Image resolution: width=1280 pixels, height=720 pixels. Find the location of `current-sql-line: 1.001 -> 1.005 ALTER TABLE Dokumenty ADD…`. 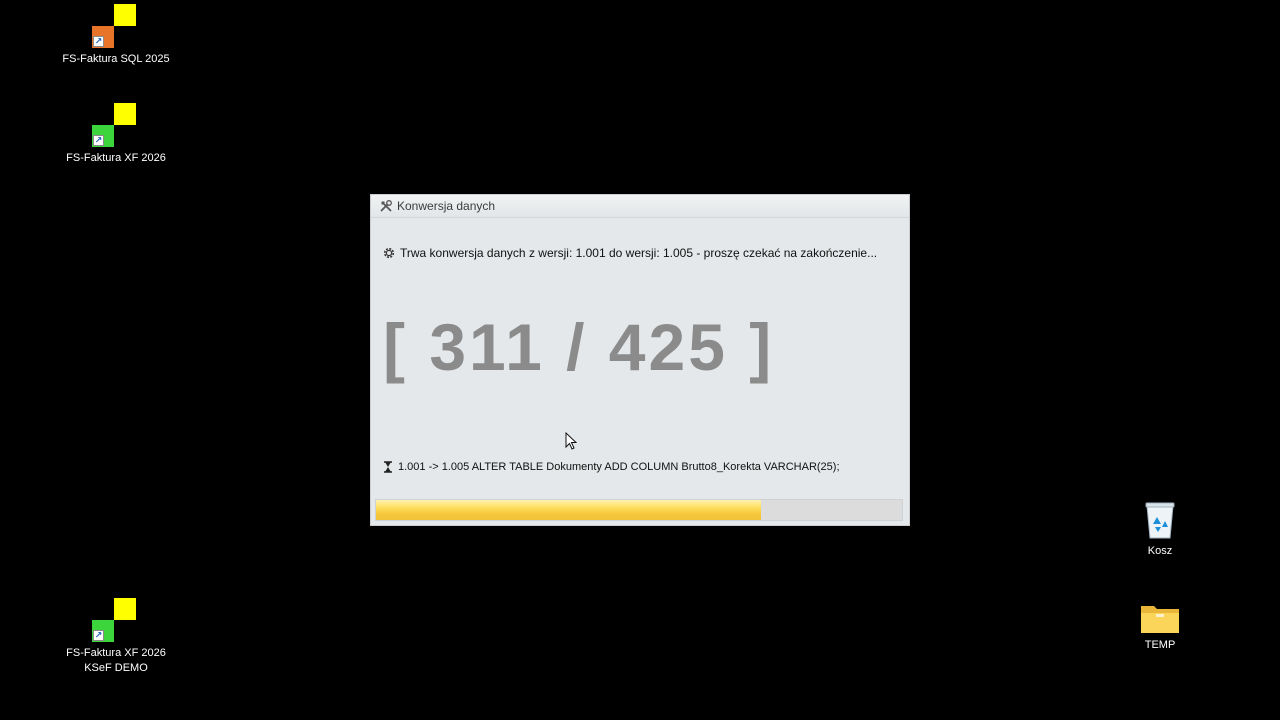

current-sql-line: 1.001 -> 1.005 ALTER TABLE Dokumenty ADD… is located at coordinates (611, 467).